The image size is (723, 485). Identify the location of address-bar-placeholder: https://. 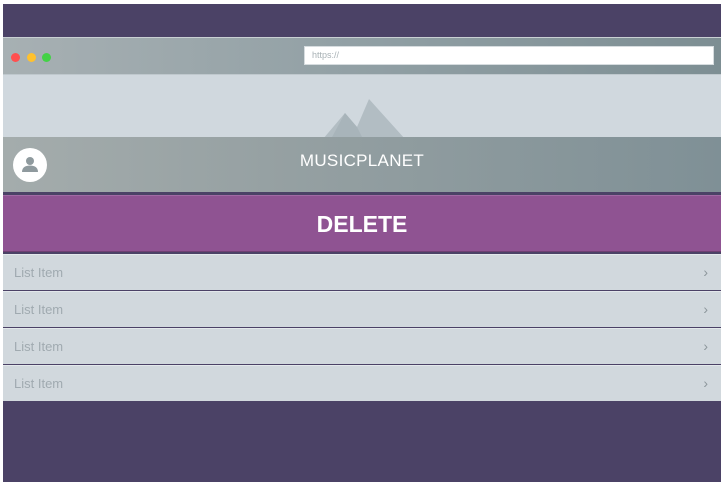
(326, 55).